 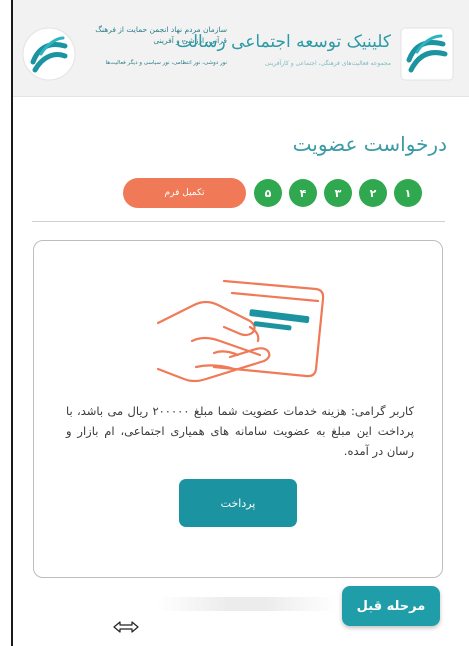 I want to click on step-1: ۱, so click(x=408, y=193).